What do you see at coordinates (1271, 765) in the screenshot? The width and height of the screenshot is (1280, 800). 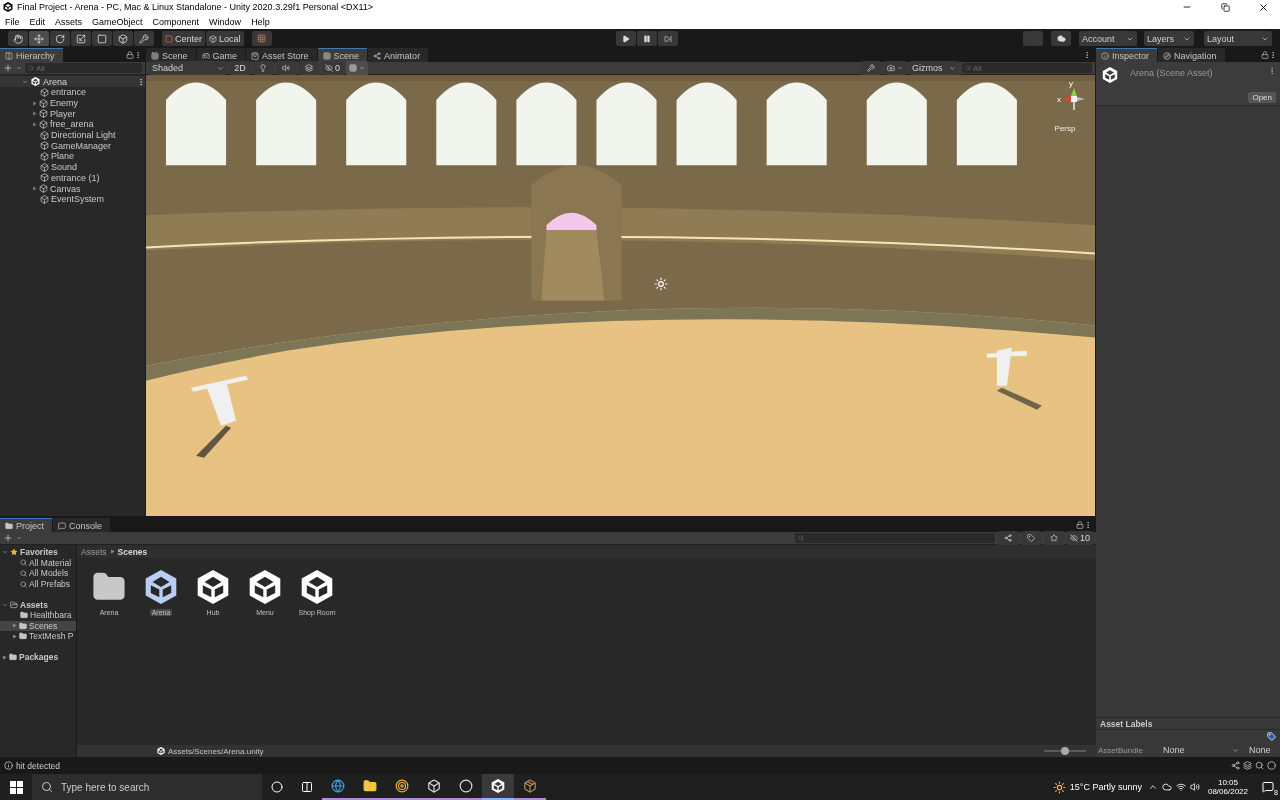 I see `circle-icon` at bounding box center [1271, 765].